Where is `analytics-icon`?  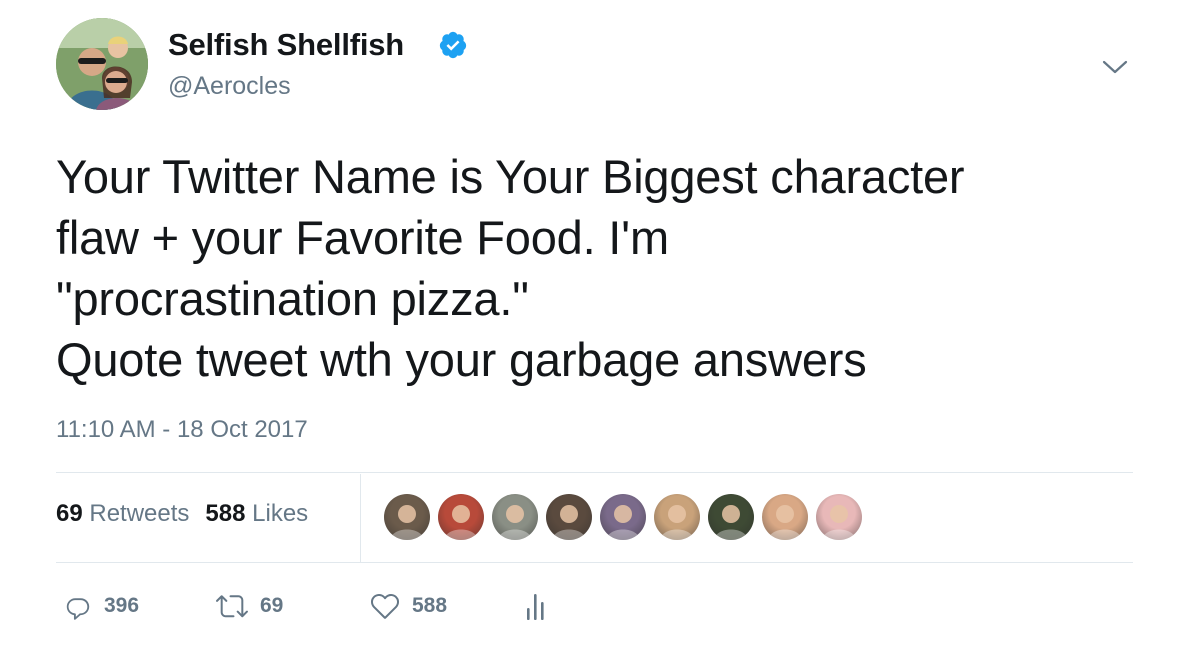 analytics-icon is located at coordinates (535, 607).